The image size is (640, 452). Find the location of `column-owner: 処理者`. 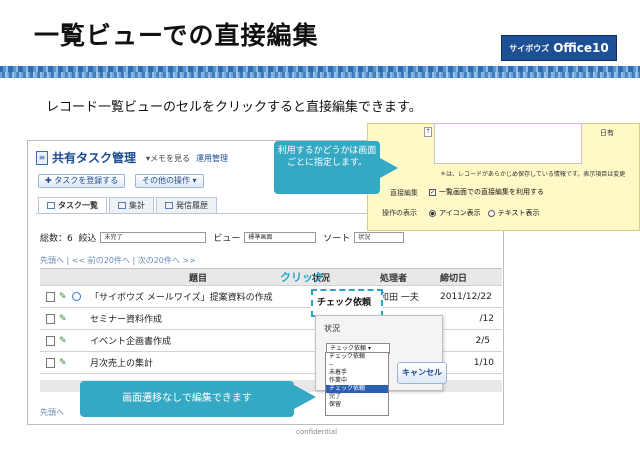

column-owner: 処理者 is located at coordinates (404, 277).